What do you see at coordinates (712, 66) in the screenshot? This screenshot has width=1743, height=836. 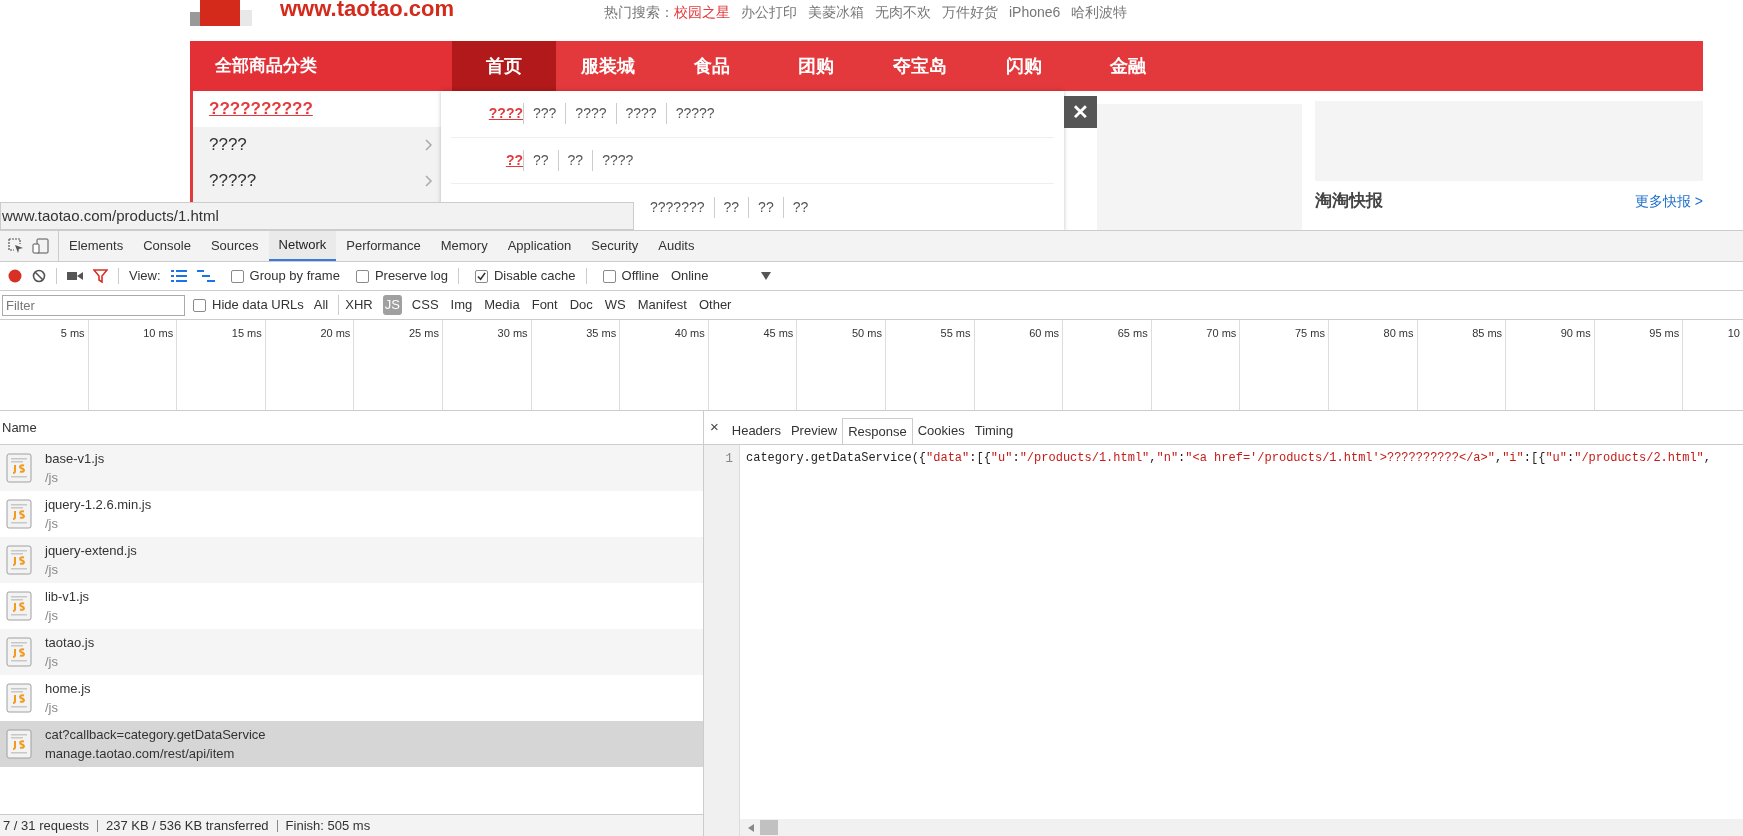 I see `nav-tab: 食品` at bounding box center [712, 66].